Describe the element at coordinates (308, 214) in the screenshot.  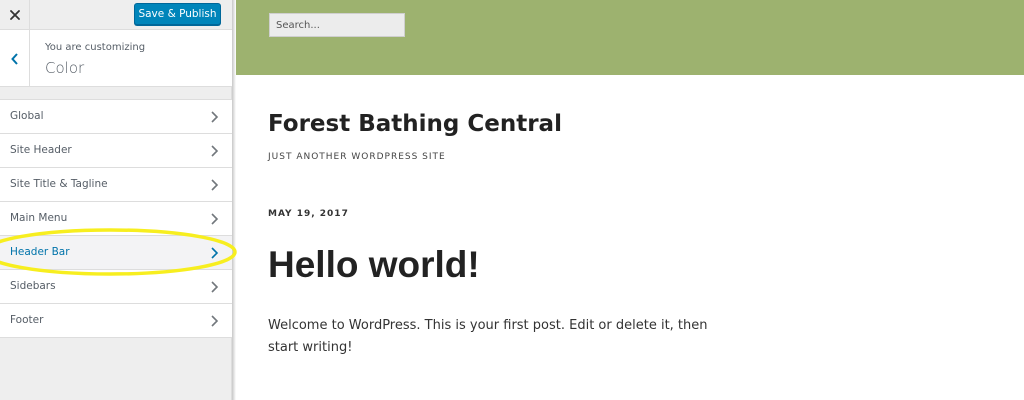
I see `post-date: MAY 19, 2017` at that location.